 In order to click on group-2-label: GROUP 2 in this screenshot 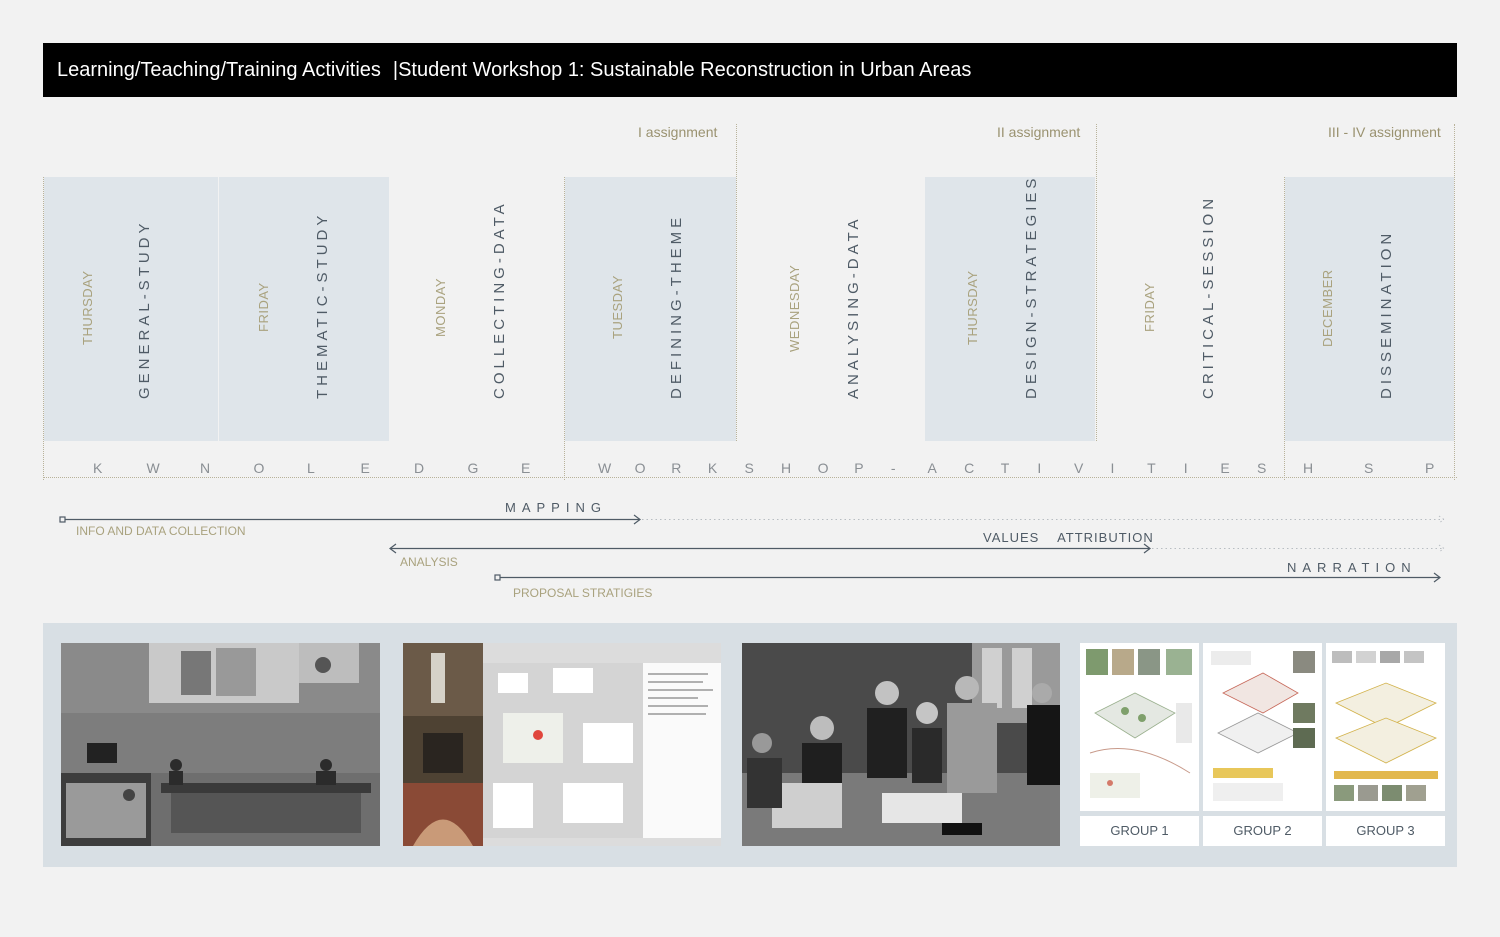, I will do `click(1262, 831)`.